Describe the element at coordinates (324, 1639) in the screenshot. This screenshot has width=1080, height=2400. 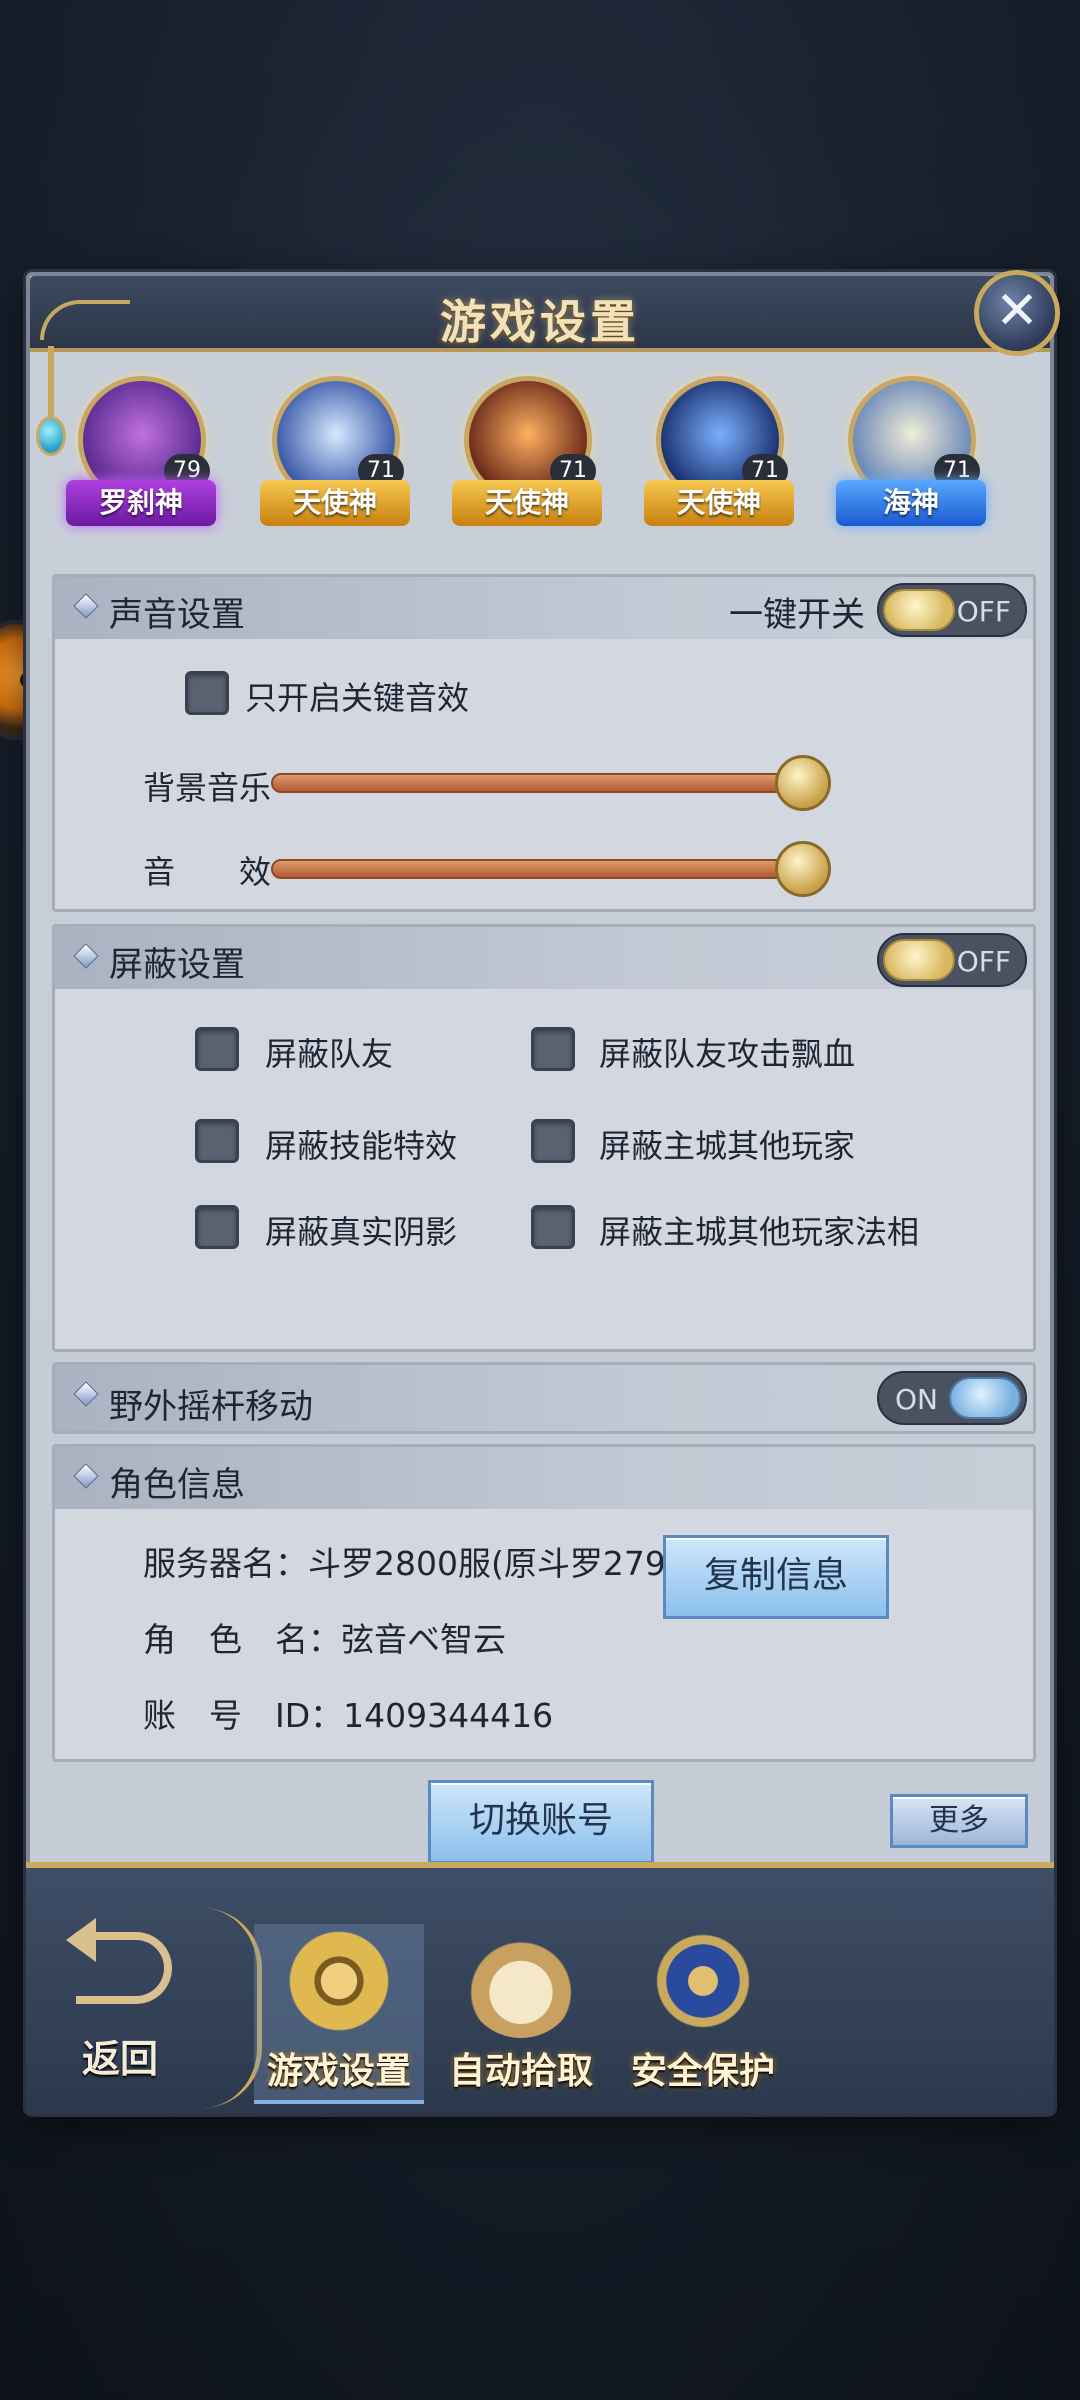
I see `character-name: 角 色 名：弦音ベ智云` at that location.